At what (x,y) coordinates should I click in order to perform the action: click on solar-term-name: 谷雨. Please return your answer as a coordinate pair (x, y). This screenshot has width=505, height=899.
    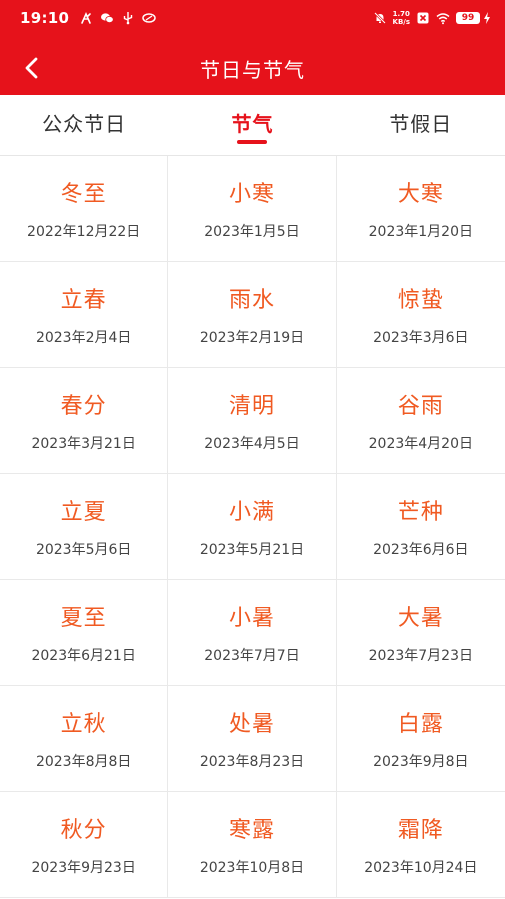
    Looking at the image, I should click on (420, 406).